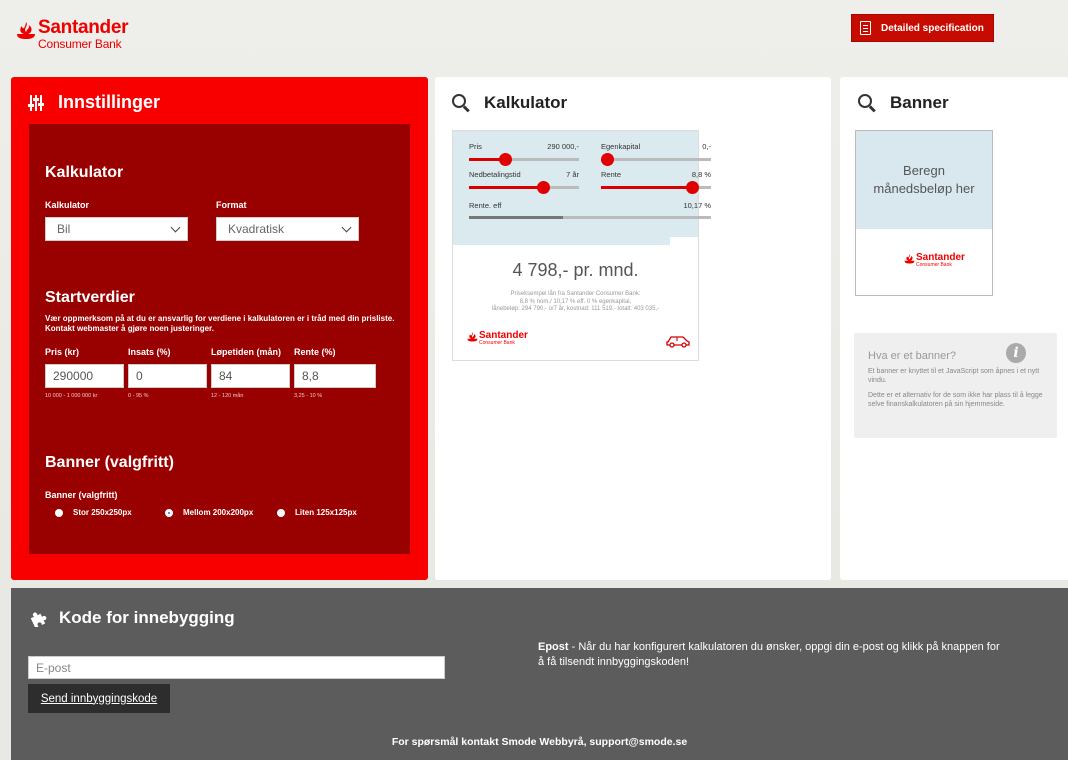 The height and width of the screenshot is (760, 1068). What do you see at coordinates (67, 205) in the screenshot?
I see `calculator-label: Kalkulator` at bounding box center [67, 205].